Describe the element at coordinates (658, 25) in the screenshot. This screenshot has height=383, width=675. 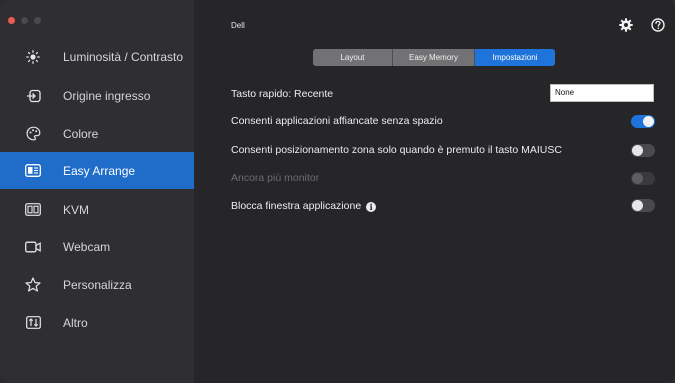
I see `help-icon` at that location.